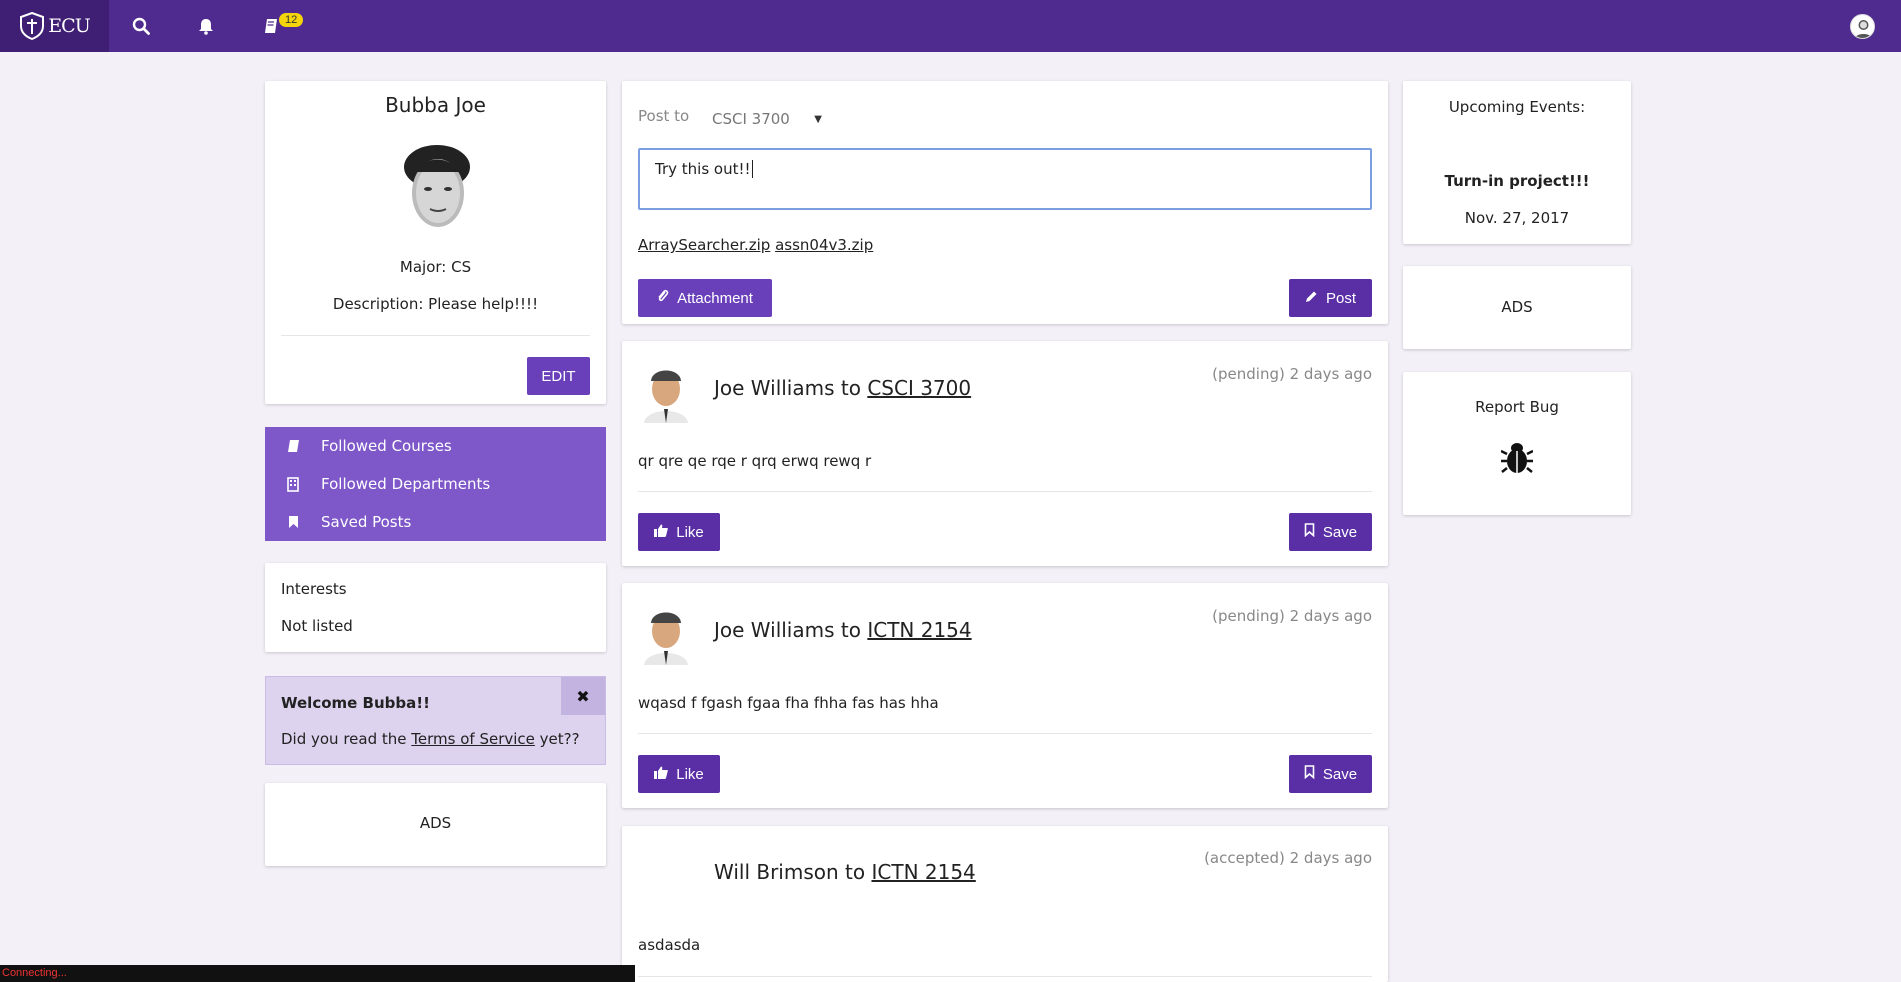 The height and width of the screenshot is (982, 1901). Describe the element at coordinates (755, 461) in the screenshot. I see `post-body: qr qre qe rqe r qrq erwq rewq r` at that location.